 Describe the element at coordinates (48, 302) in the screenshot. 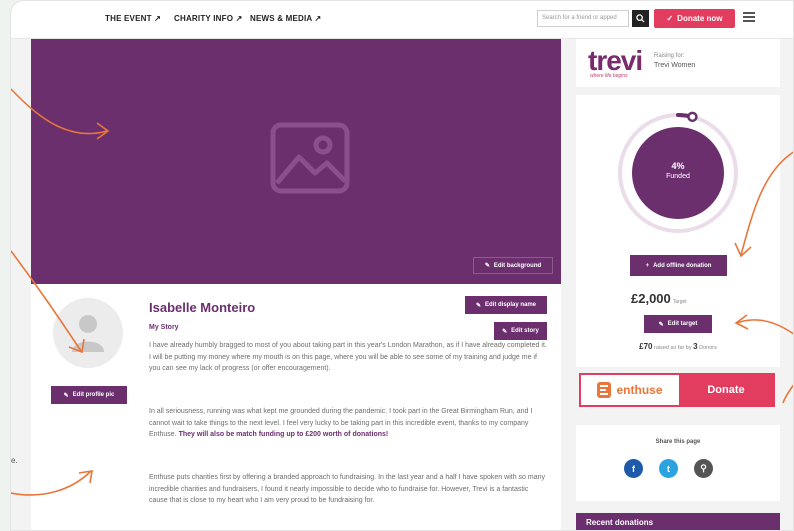

I see `annotation-arrow-avatar` at that location.